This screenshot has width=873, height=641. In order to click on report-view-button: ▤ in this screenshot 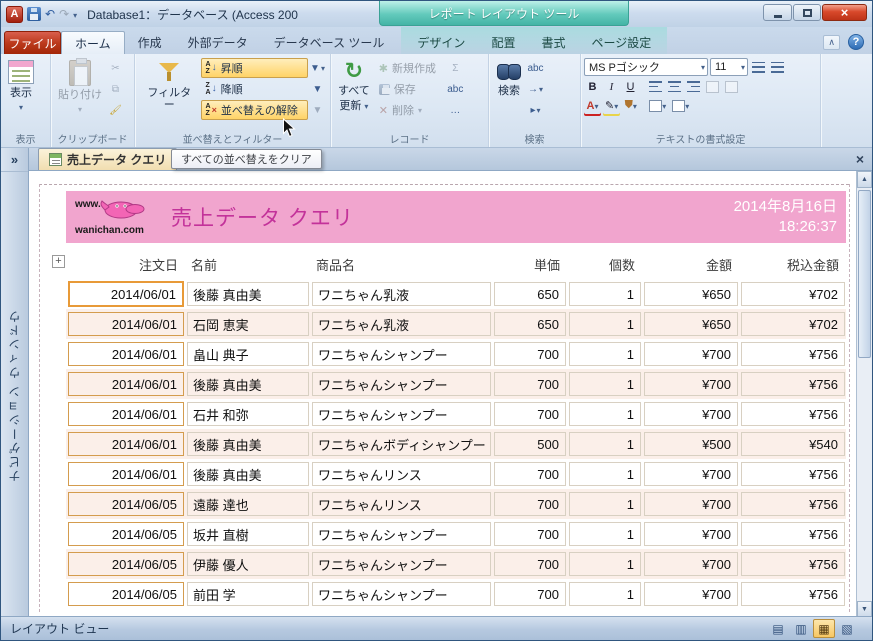, I will do `click(778, 628)`.